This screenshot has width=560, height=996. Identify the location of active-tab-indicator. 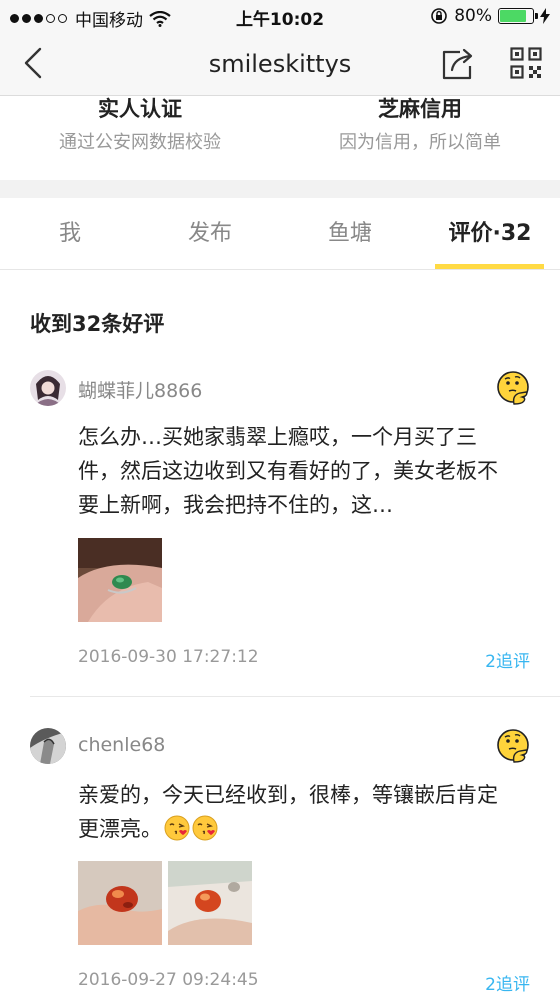
(489, 266).